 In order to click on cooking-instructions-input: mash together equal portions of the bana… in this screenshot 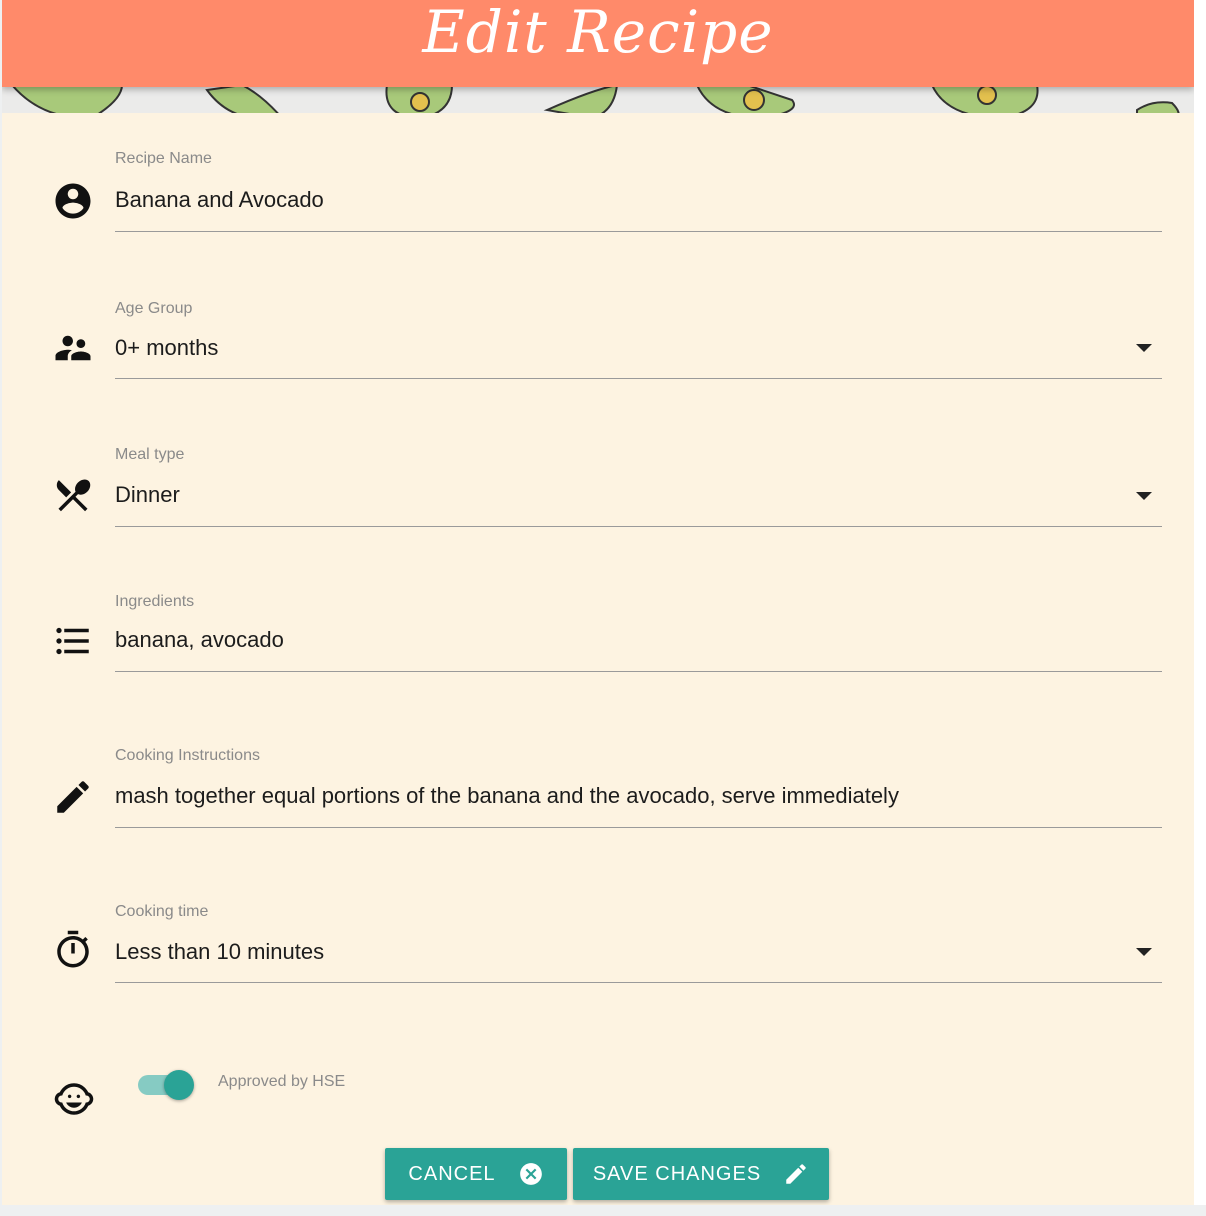, I will do `click(620, 796)`.